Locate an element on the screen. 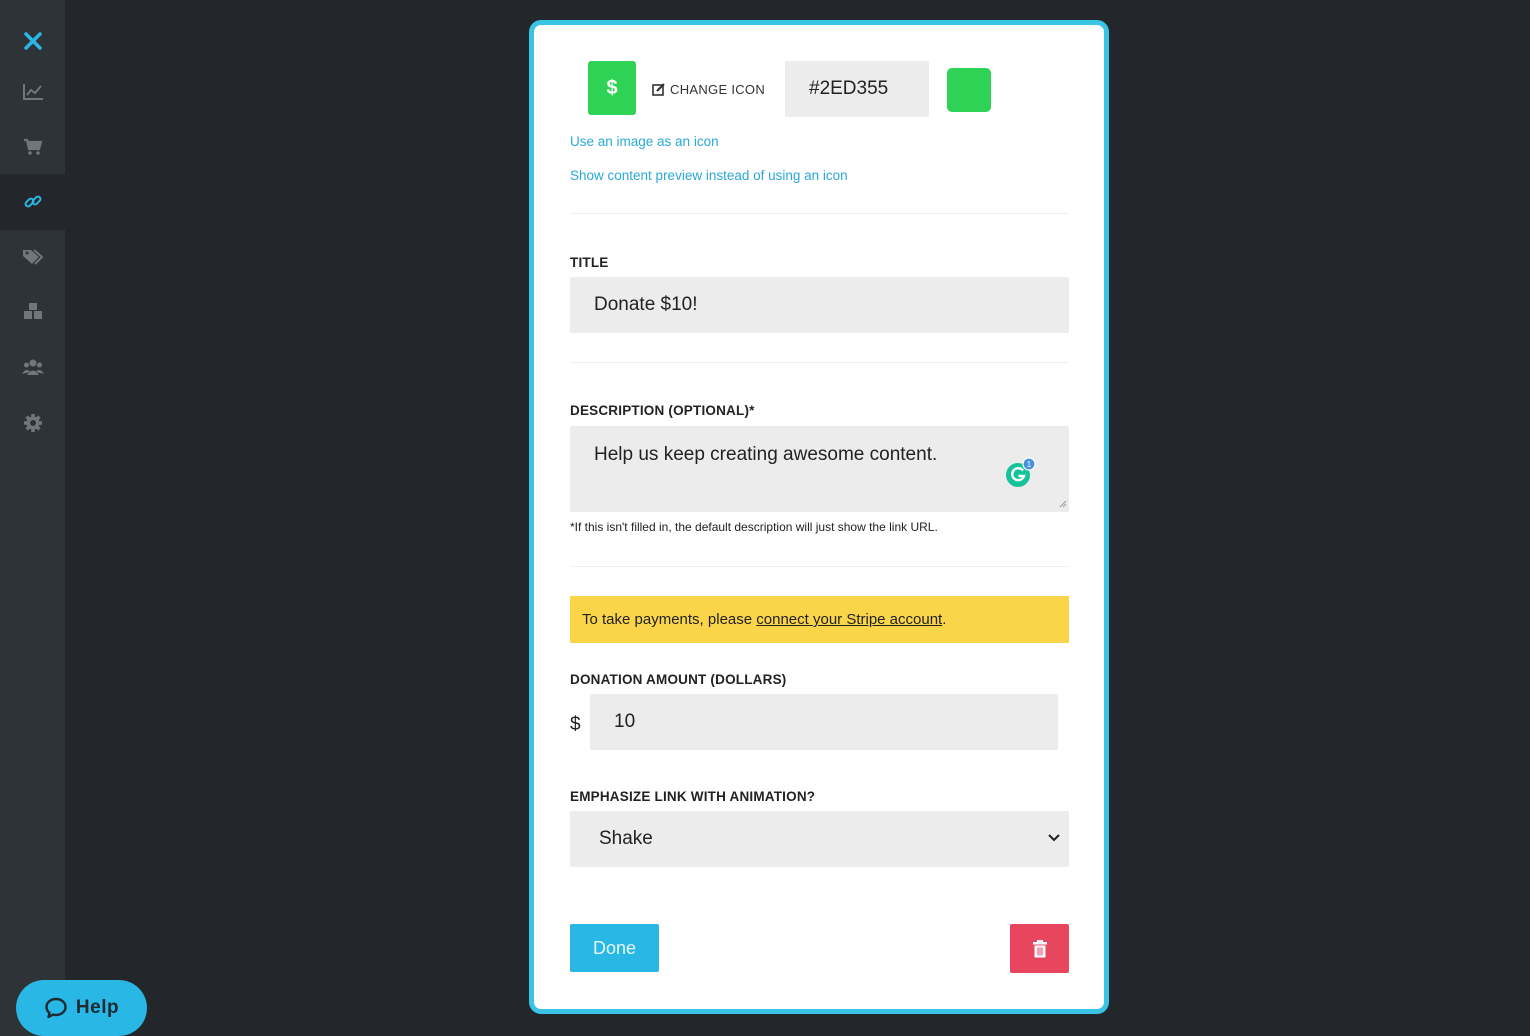 The image size is (1530, 1036). help-label: Help is located at coordinates (97, 1007).